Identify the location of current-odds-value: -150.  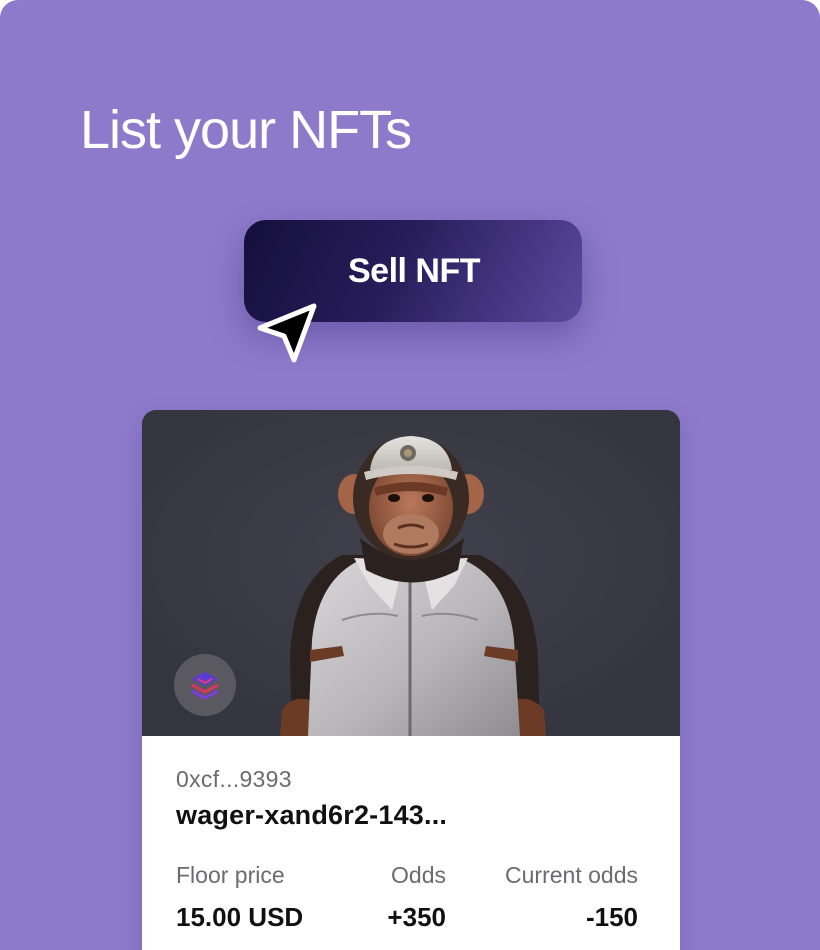
(611, 917).